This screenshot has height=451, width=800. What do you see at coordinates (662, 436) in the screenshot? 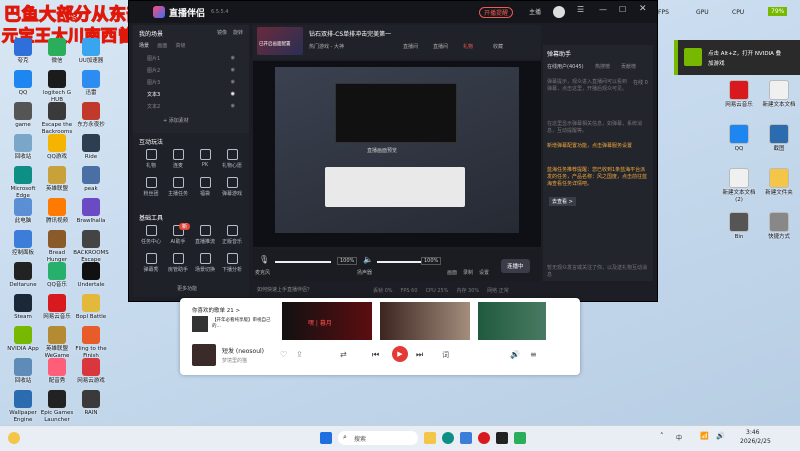
I see `tray-arrow-icon: ˄` at bounding box center [662, 436].